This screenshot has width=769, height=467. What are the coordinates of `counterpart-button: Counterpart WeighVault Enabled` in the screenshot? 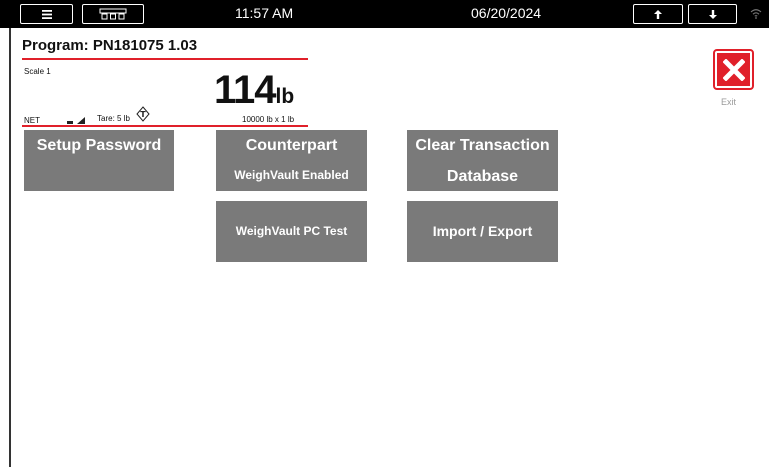 It's located at (291, 160).